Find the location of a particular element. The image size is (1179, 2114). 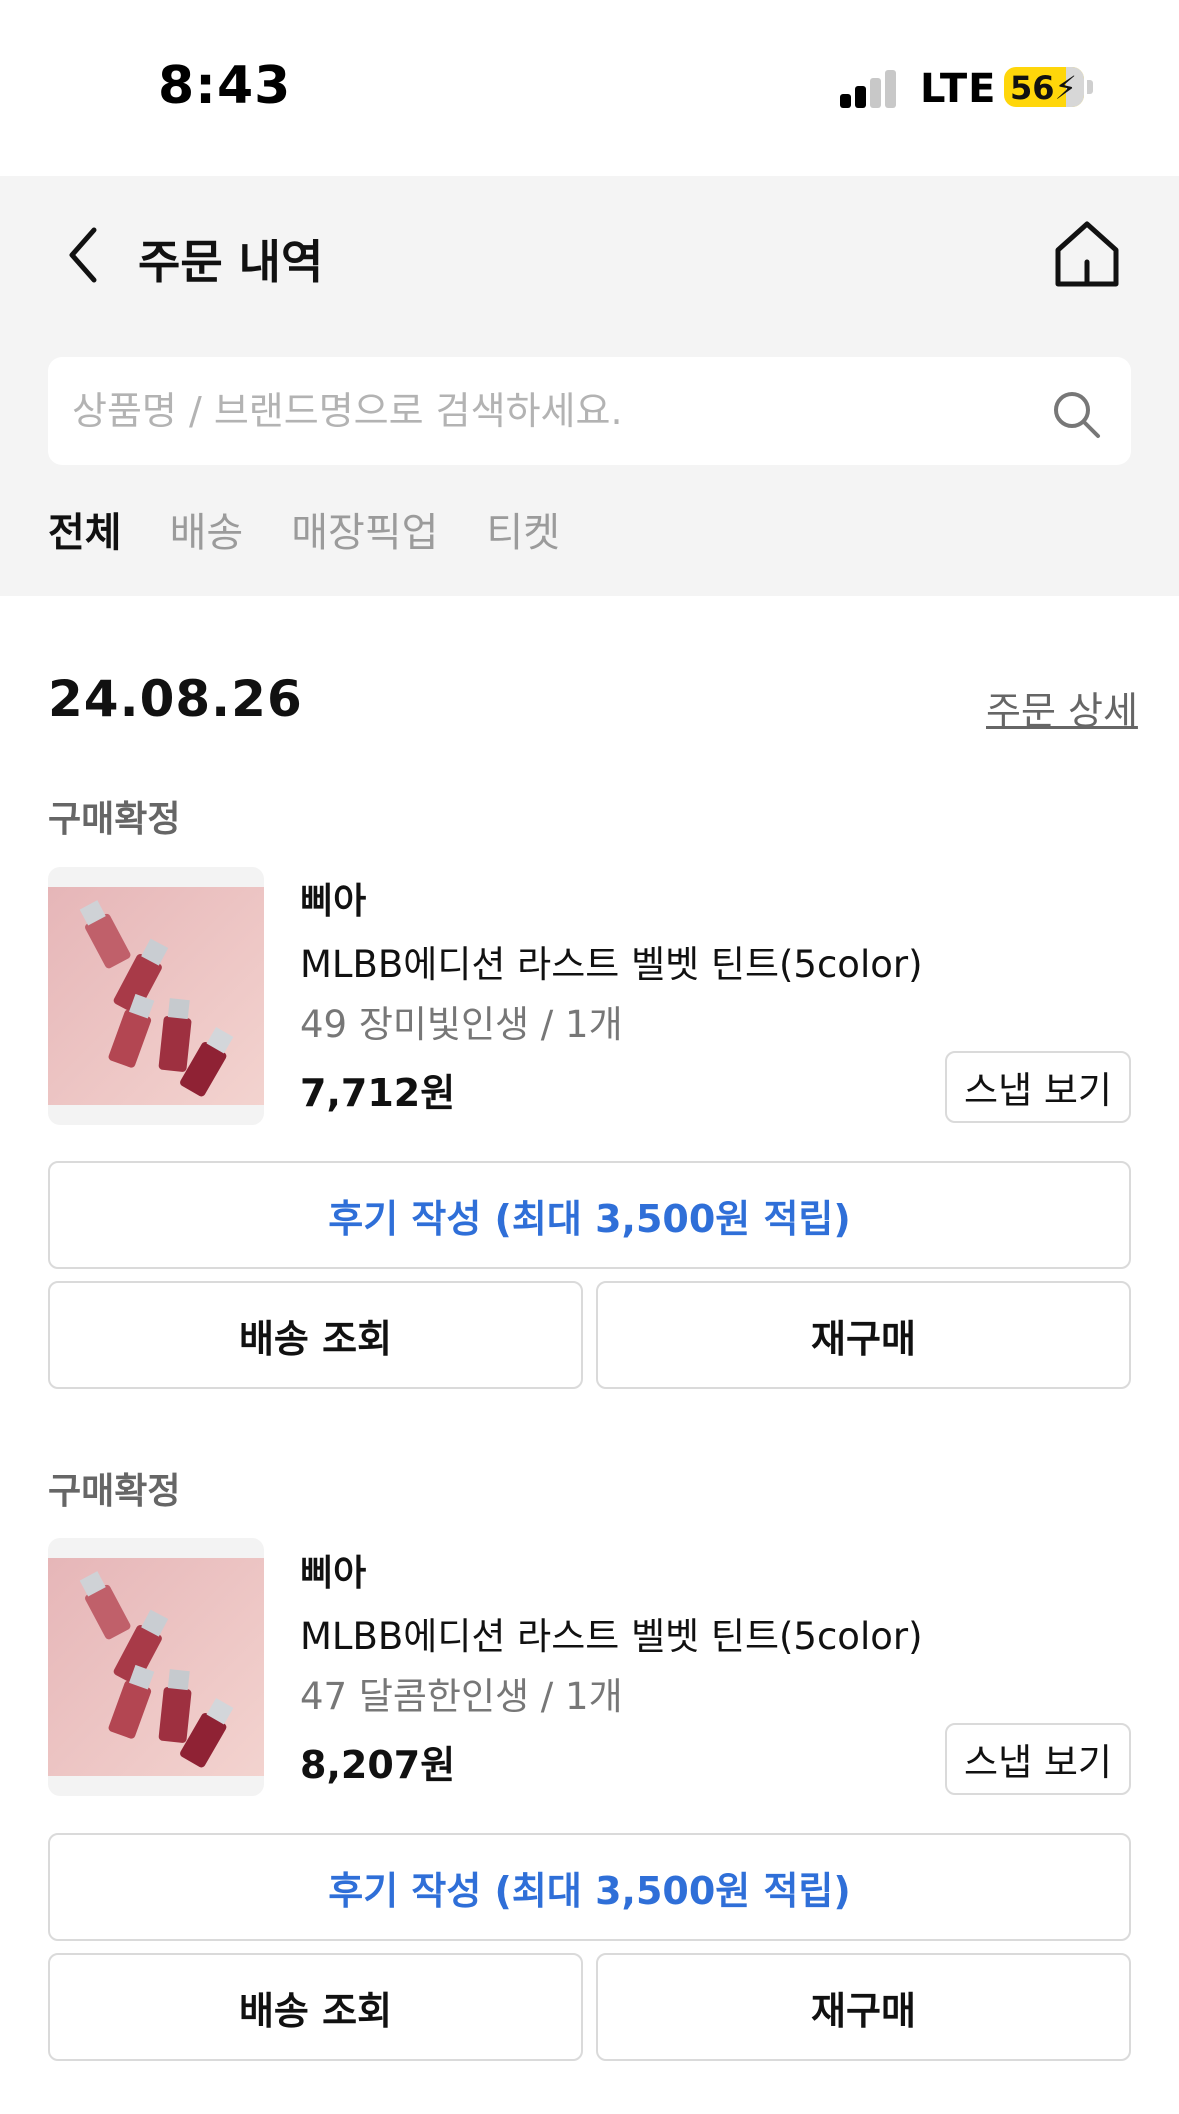

battery-level: 56 is located at coordinates (1032, 88).